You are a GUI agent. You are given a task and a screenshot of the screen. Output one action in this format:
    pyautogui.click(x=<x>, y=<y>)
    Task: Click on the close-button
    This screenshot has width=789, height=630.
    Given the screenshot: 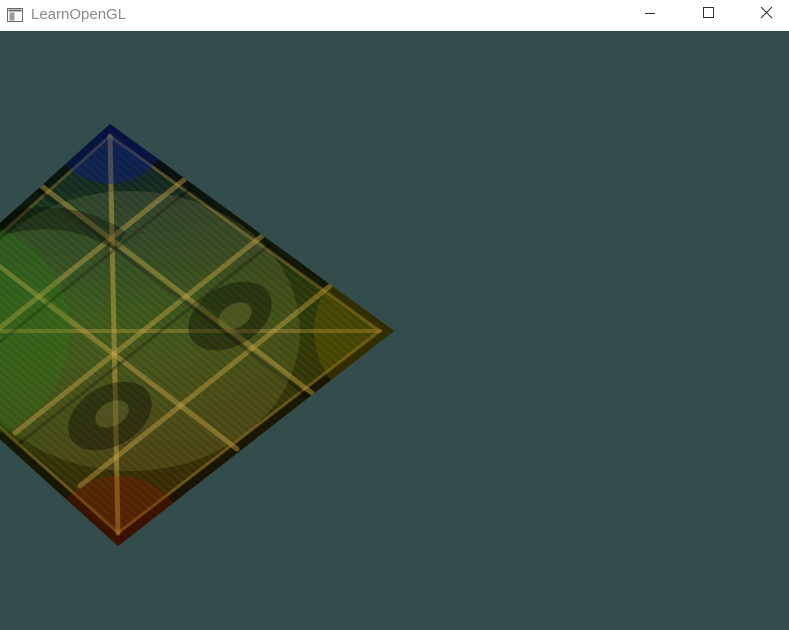 What is the action you would take?
    pyautogui.click(x=766, y=15)
    